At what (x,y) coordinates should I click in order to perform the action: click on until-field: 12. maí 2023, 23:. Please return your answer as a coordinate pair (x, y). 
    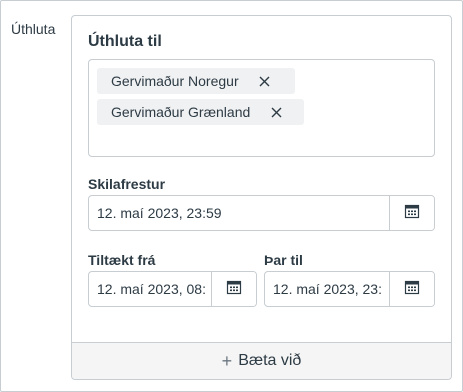
    Looking at the image, I should click on (349, 289).